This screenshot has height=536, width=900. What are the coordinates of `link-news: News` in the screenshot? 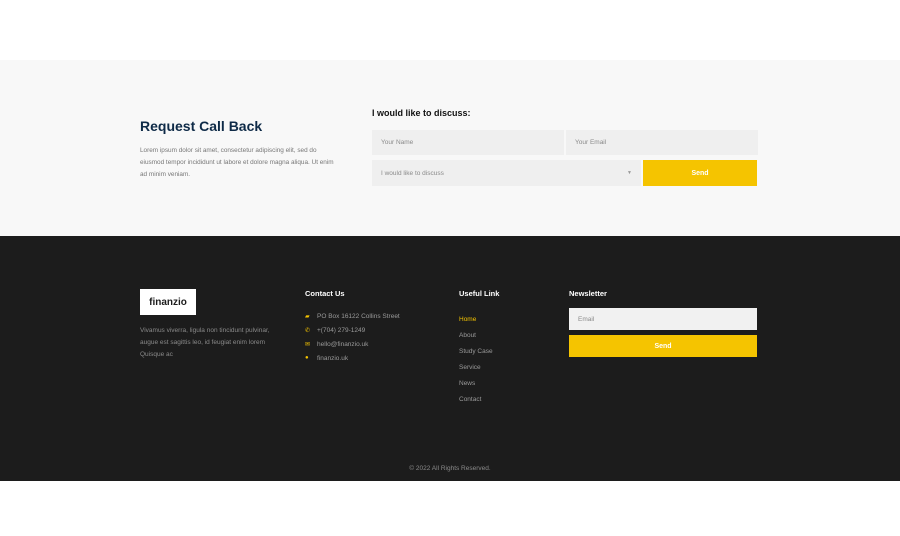 It's located at (476, 383).